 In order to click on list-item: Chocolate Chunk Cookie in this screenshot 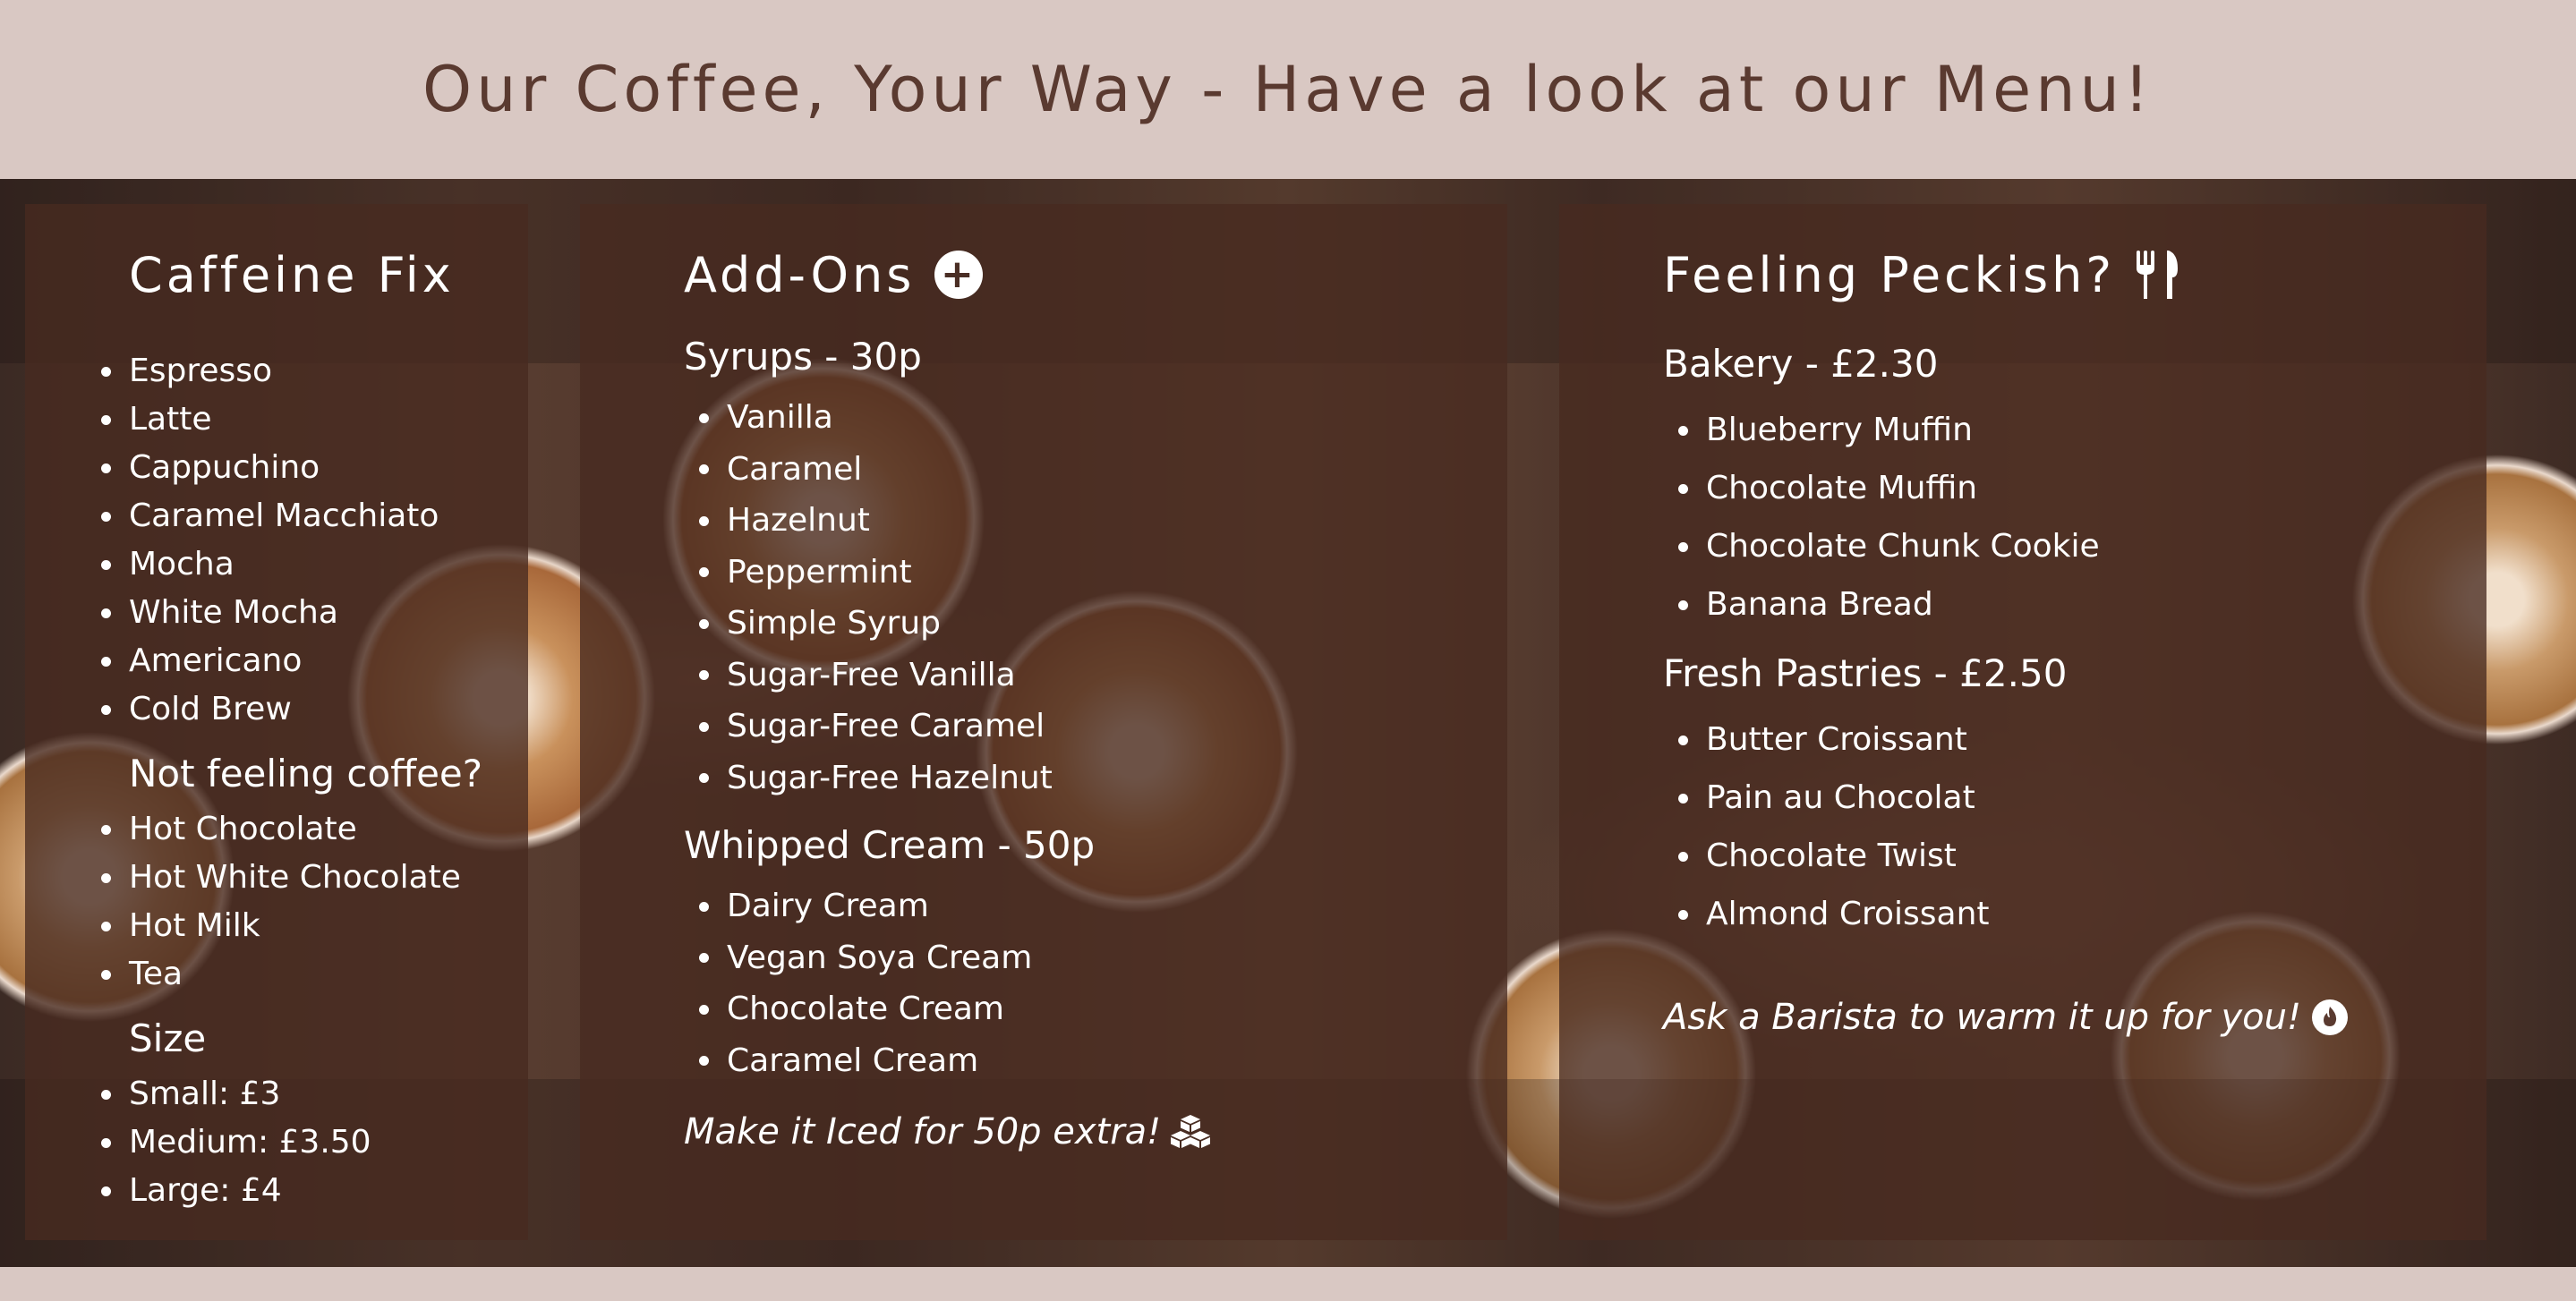, I will do `click(2082, 546)`.